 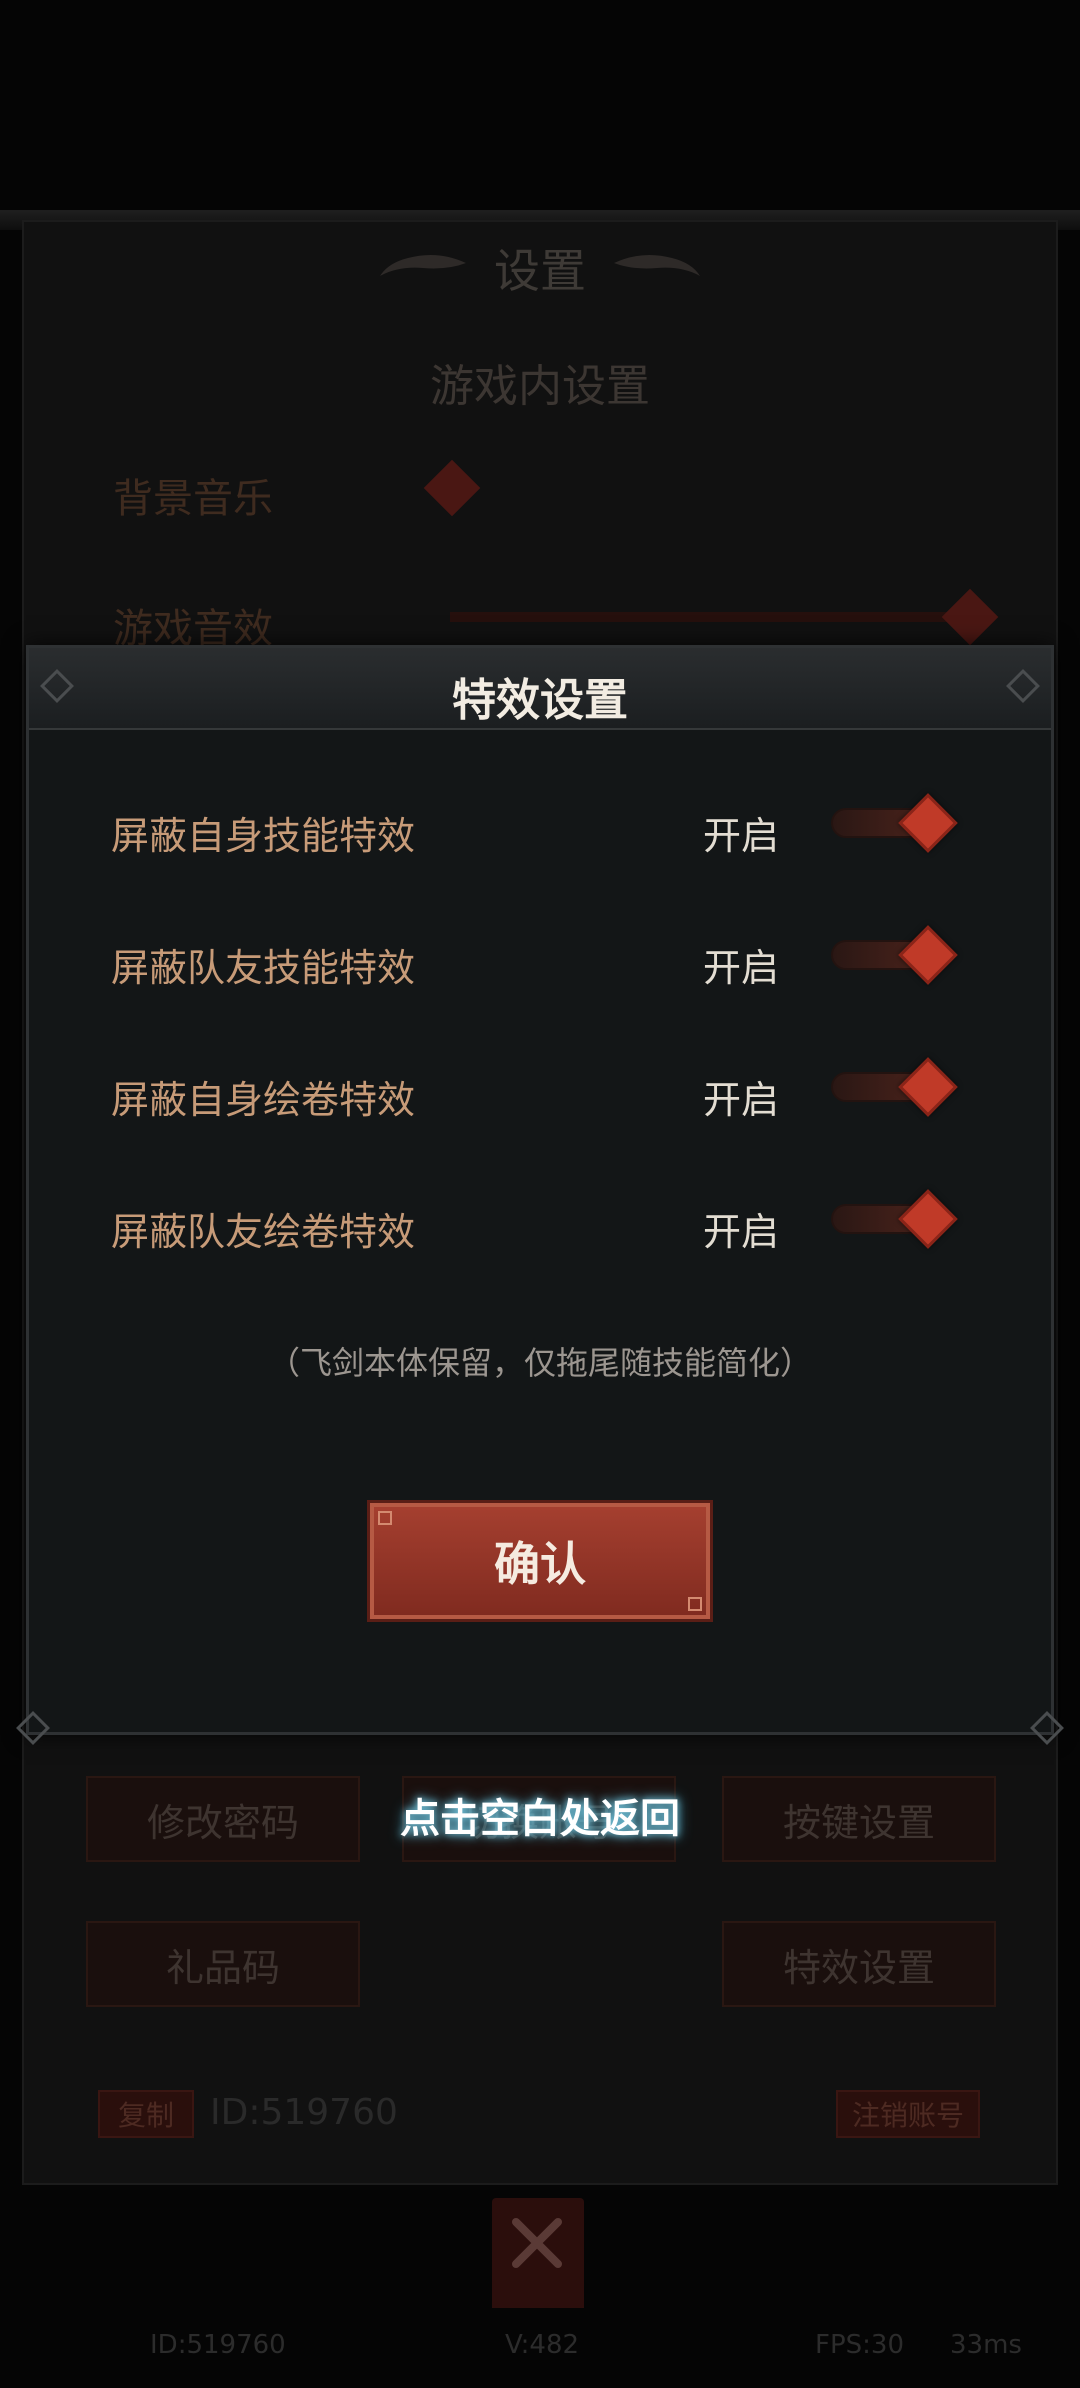 I want to click on footer-latency: 33ms, so click(x=986, y=2345).